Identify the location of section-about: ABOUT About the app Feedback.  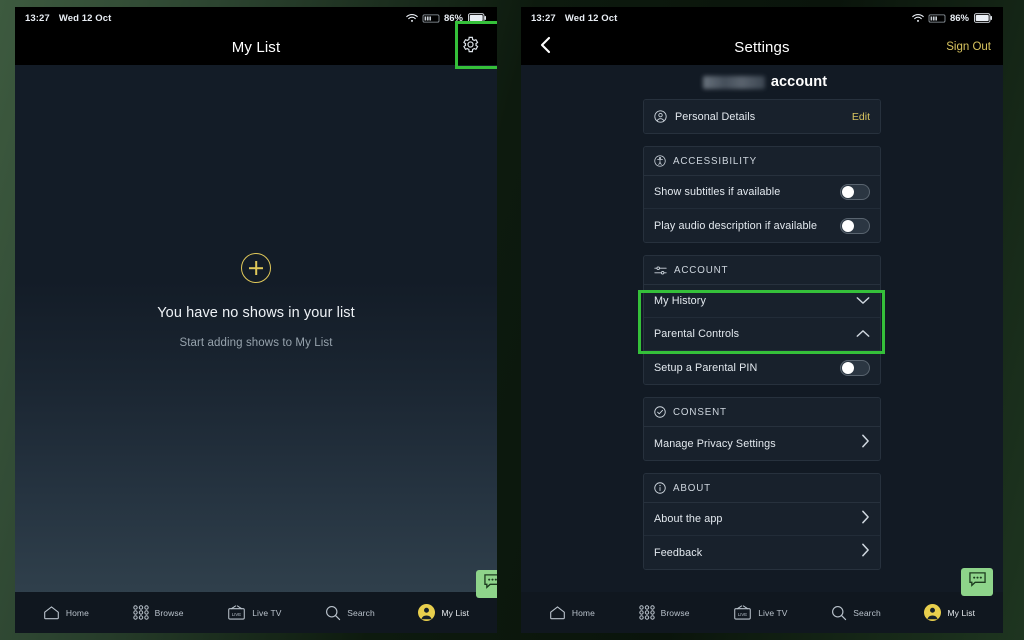
(762, 521).